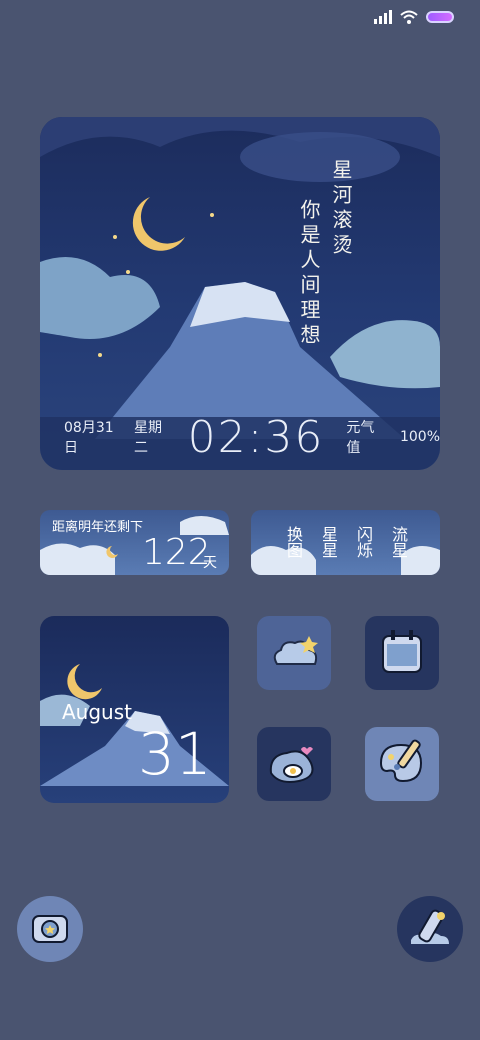  Describe the element at coordinates (360, 438) in the screenshot. I see `air-label: 元气值` at that location.